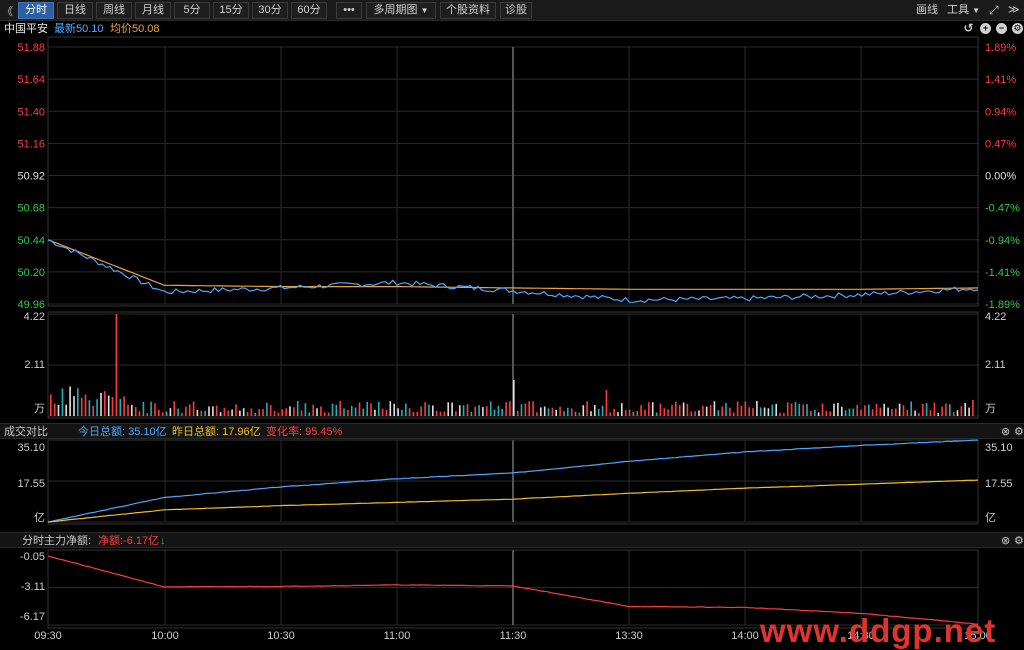 This screenshot has height=650, width=1024. I want to click on netflow-tick-label: -6.17, so click(32, 617).